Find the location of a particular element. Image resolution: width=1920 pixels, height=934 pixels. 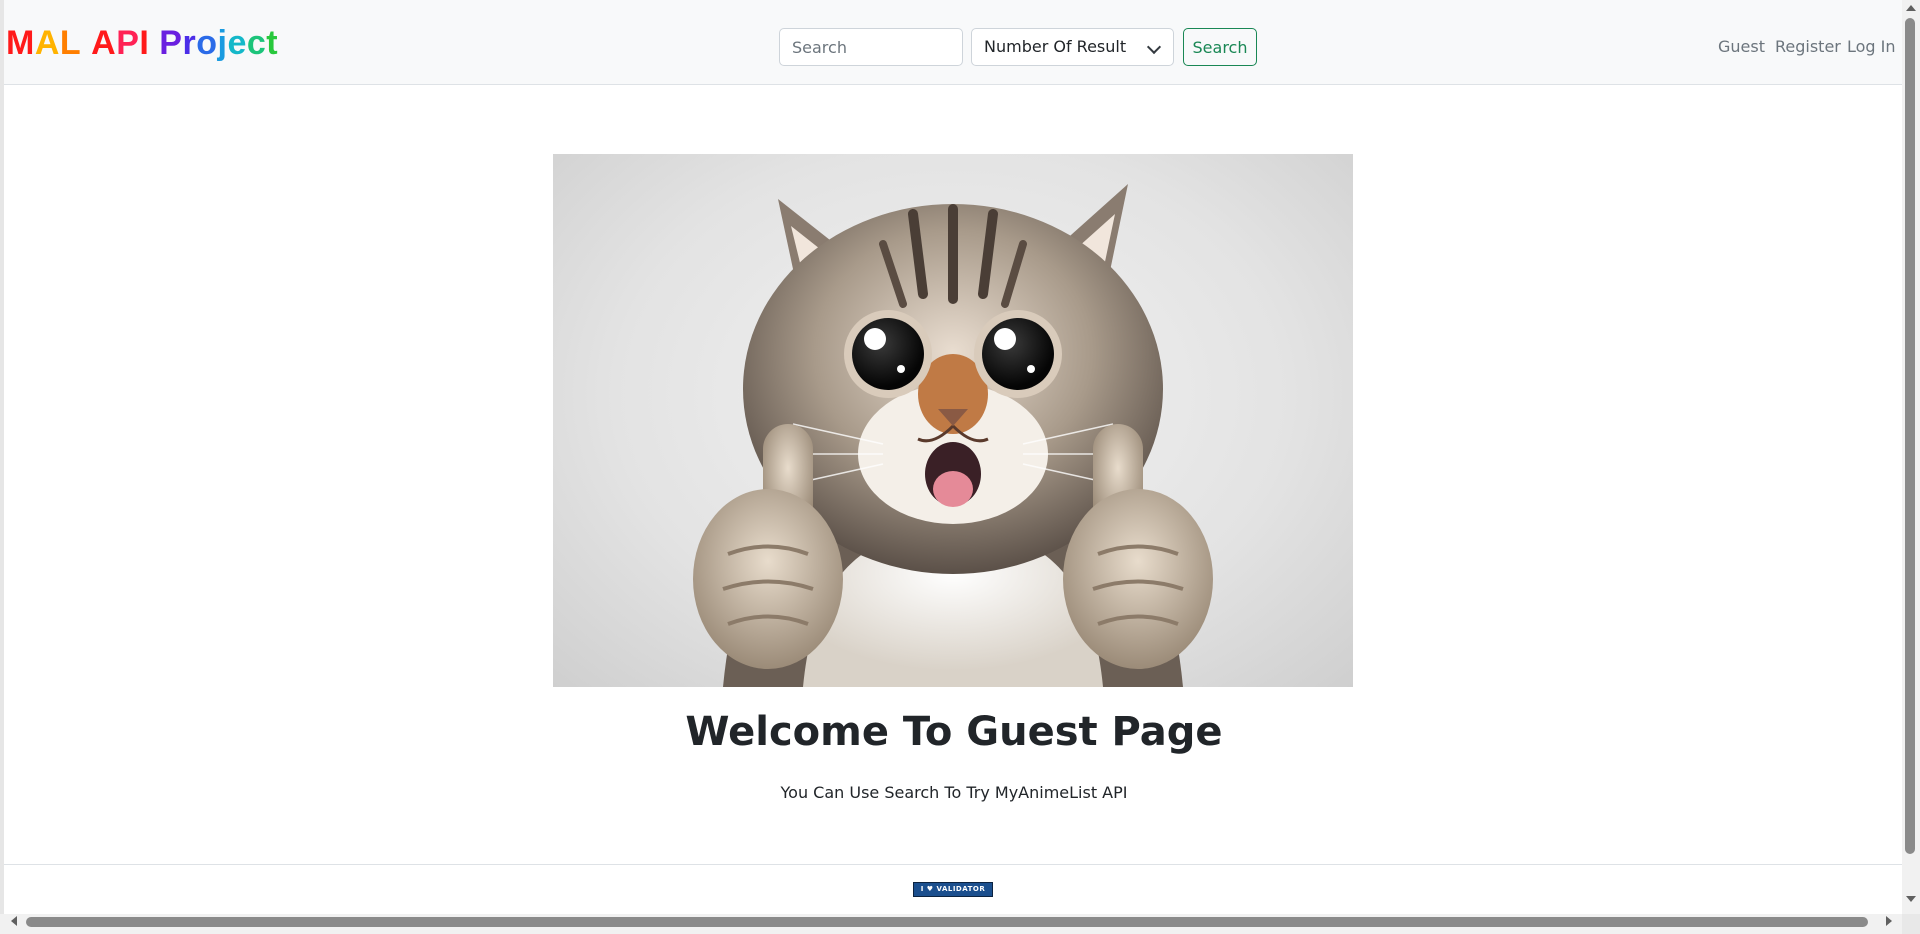

vertical-scroll-thumb is located at coordinates (1910, 436).